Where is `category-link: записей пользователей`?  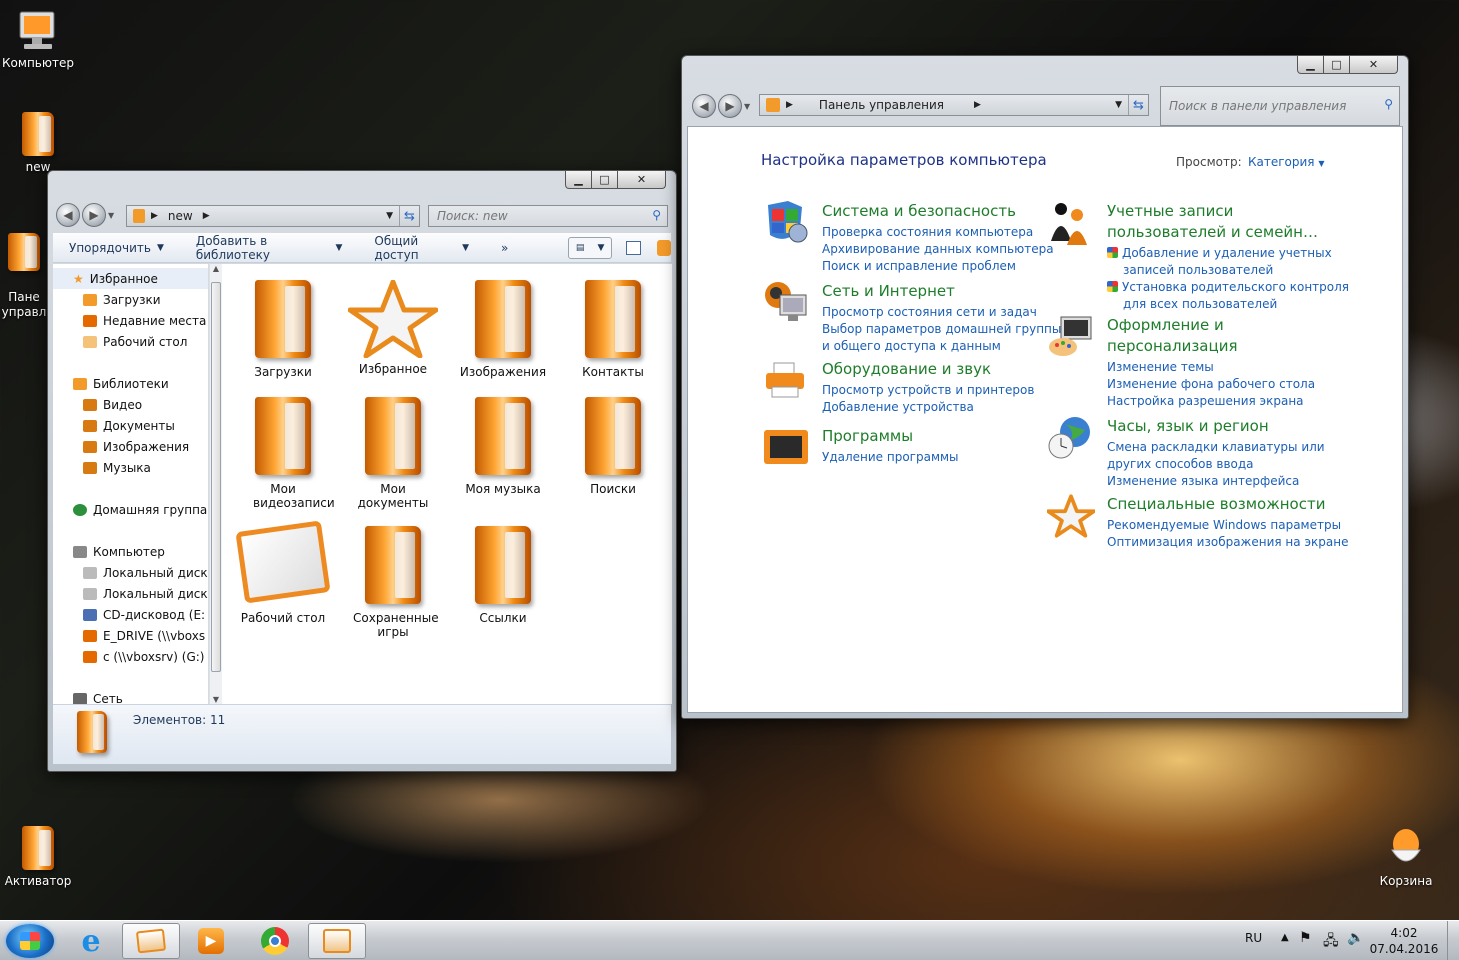 category-link: записей пользователей is located at coordinates (1228, 270).